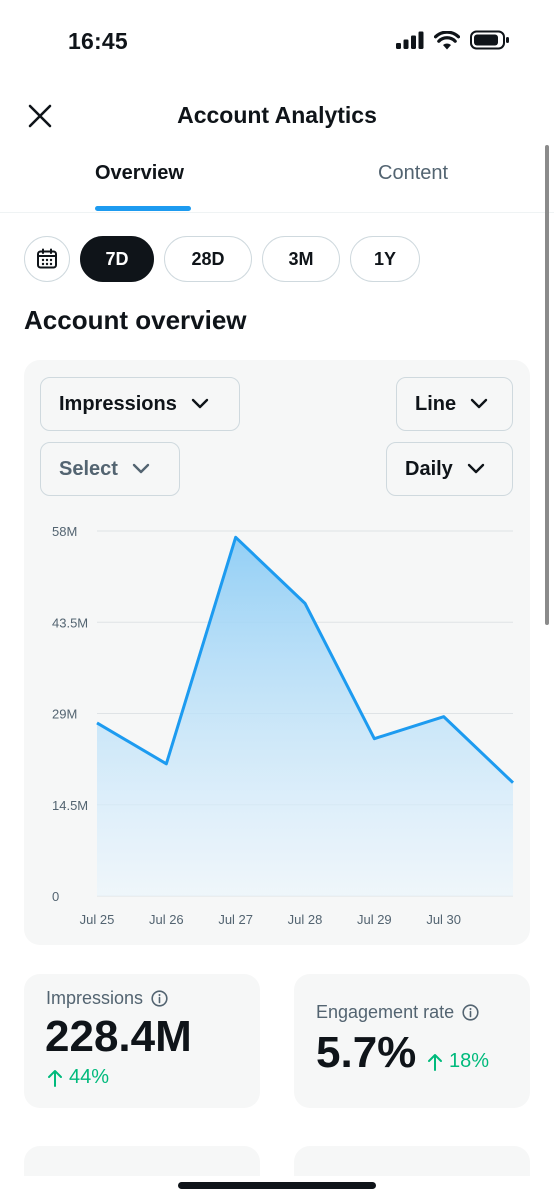  I want to click on stat-card-peek-left, so click(142, 1161).